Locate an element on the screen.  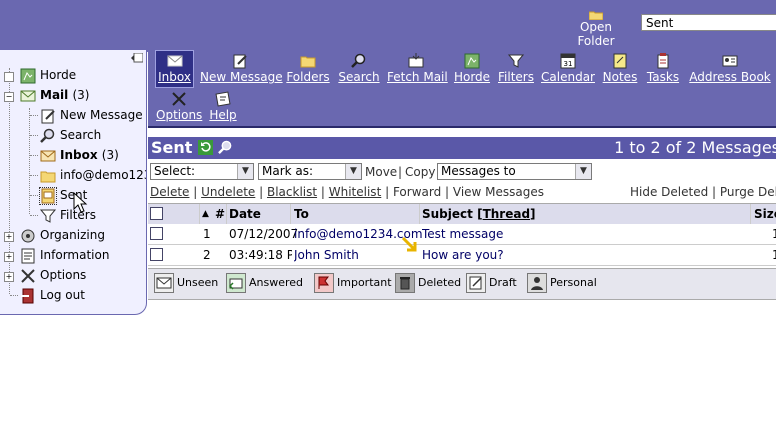
table-row: 2 03:49:18 PM John Smith How are you? 1 is located at coordinates (462, 255).